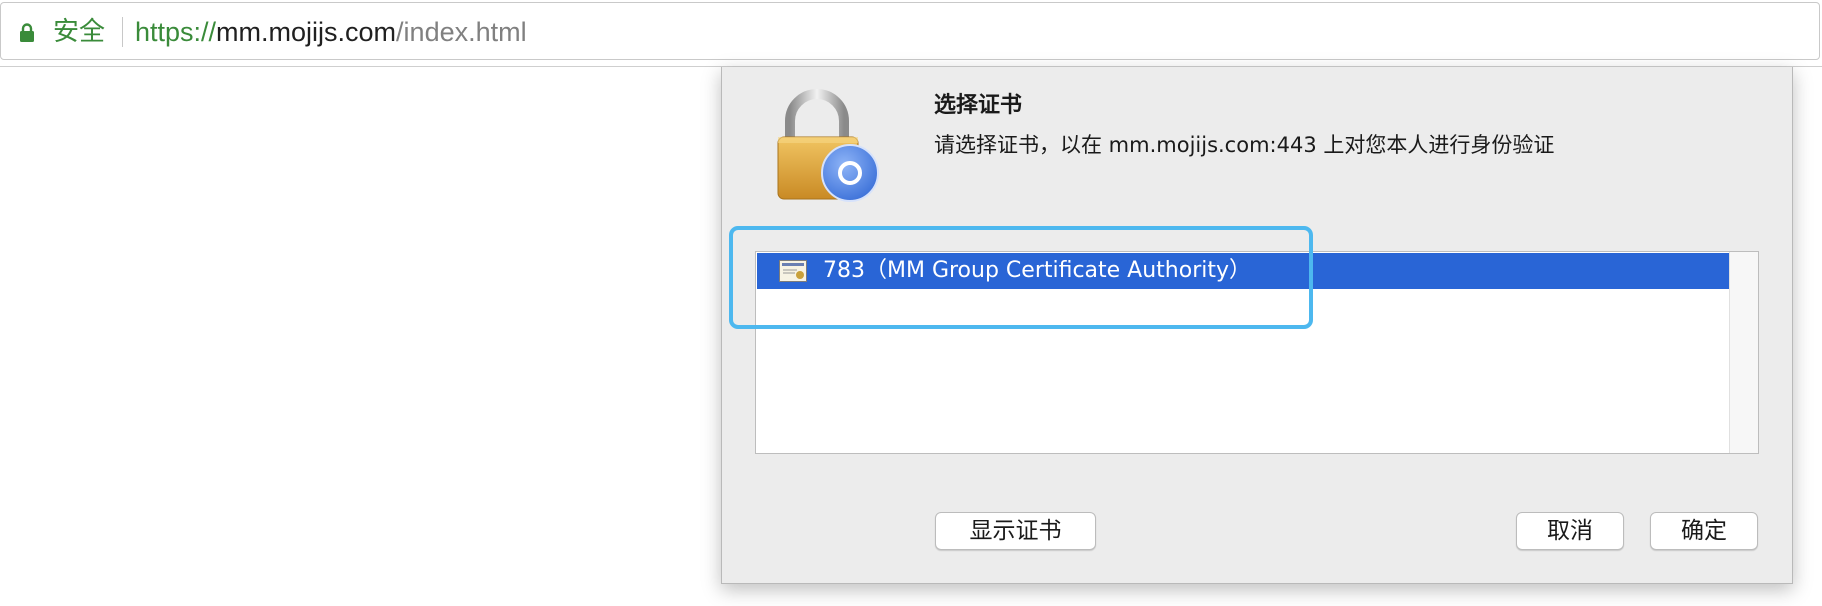 The height and width of the screenshot is (606, 1822). Describe the element at coordinates (1021, 277) in the screenshot. I see `highlight-annotation` at that location.